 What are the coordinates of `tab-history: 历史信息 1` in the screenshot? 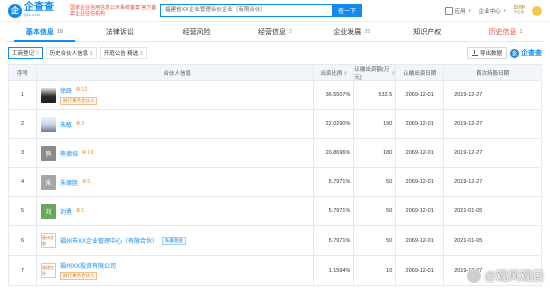 It's located at (505, 31).